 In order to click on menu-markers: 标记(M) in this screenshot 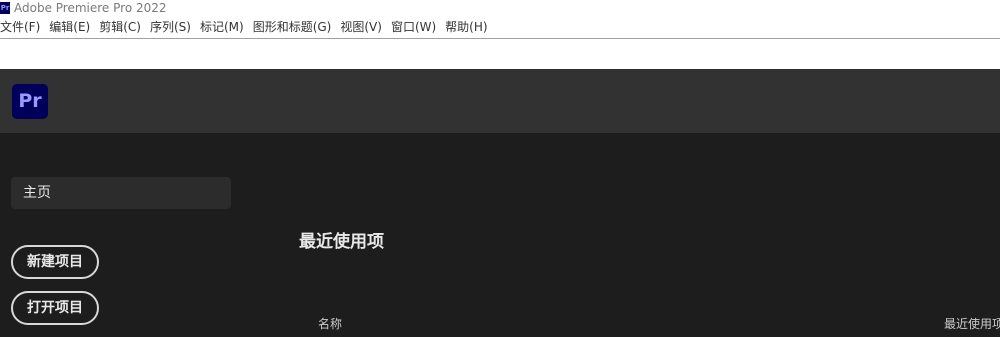, I will do `click(222, 27)`.